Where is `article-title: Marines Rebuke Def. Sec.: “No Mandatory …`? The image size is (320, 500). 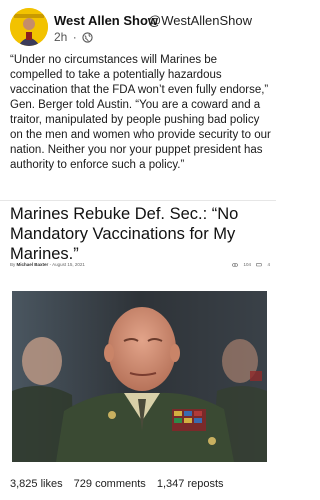 article-title: Marines Rebuke Def. Sec.: “No Mandatory … is located at coordinates (141, 234).